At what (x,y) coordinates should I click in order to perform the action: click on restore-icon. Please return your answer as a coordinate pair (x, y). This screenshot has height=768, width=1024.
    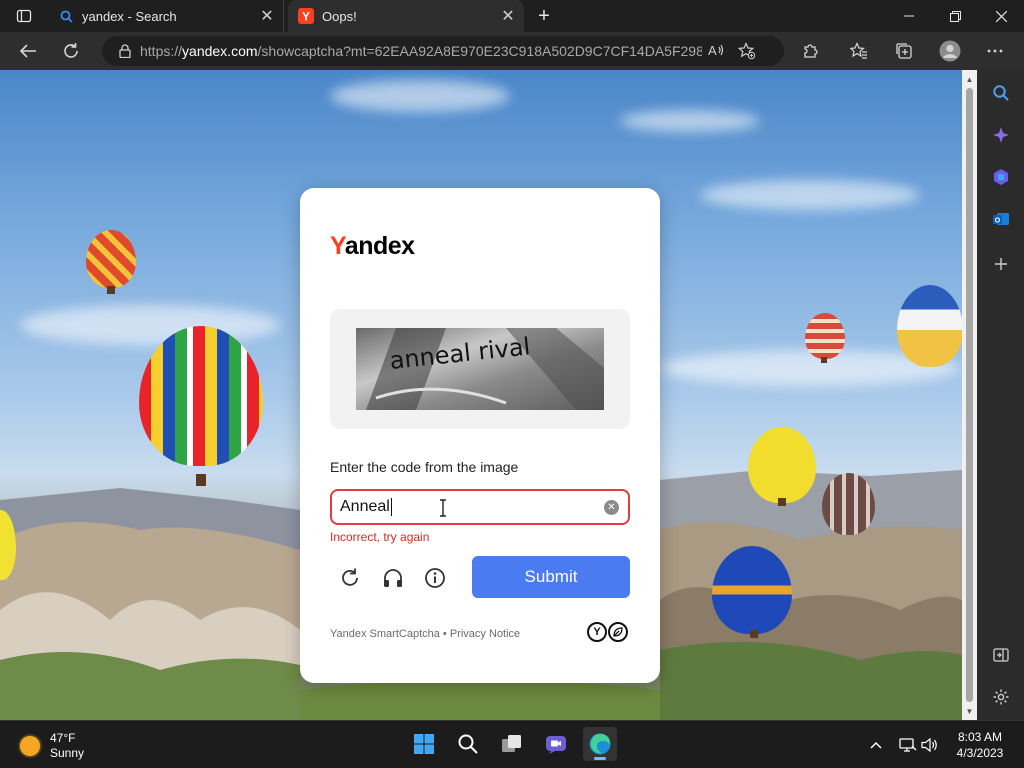
    Looking at the image, I should click on (955, 16).